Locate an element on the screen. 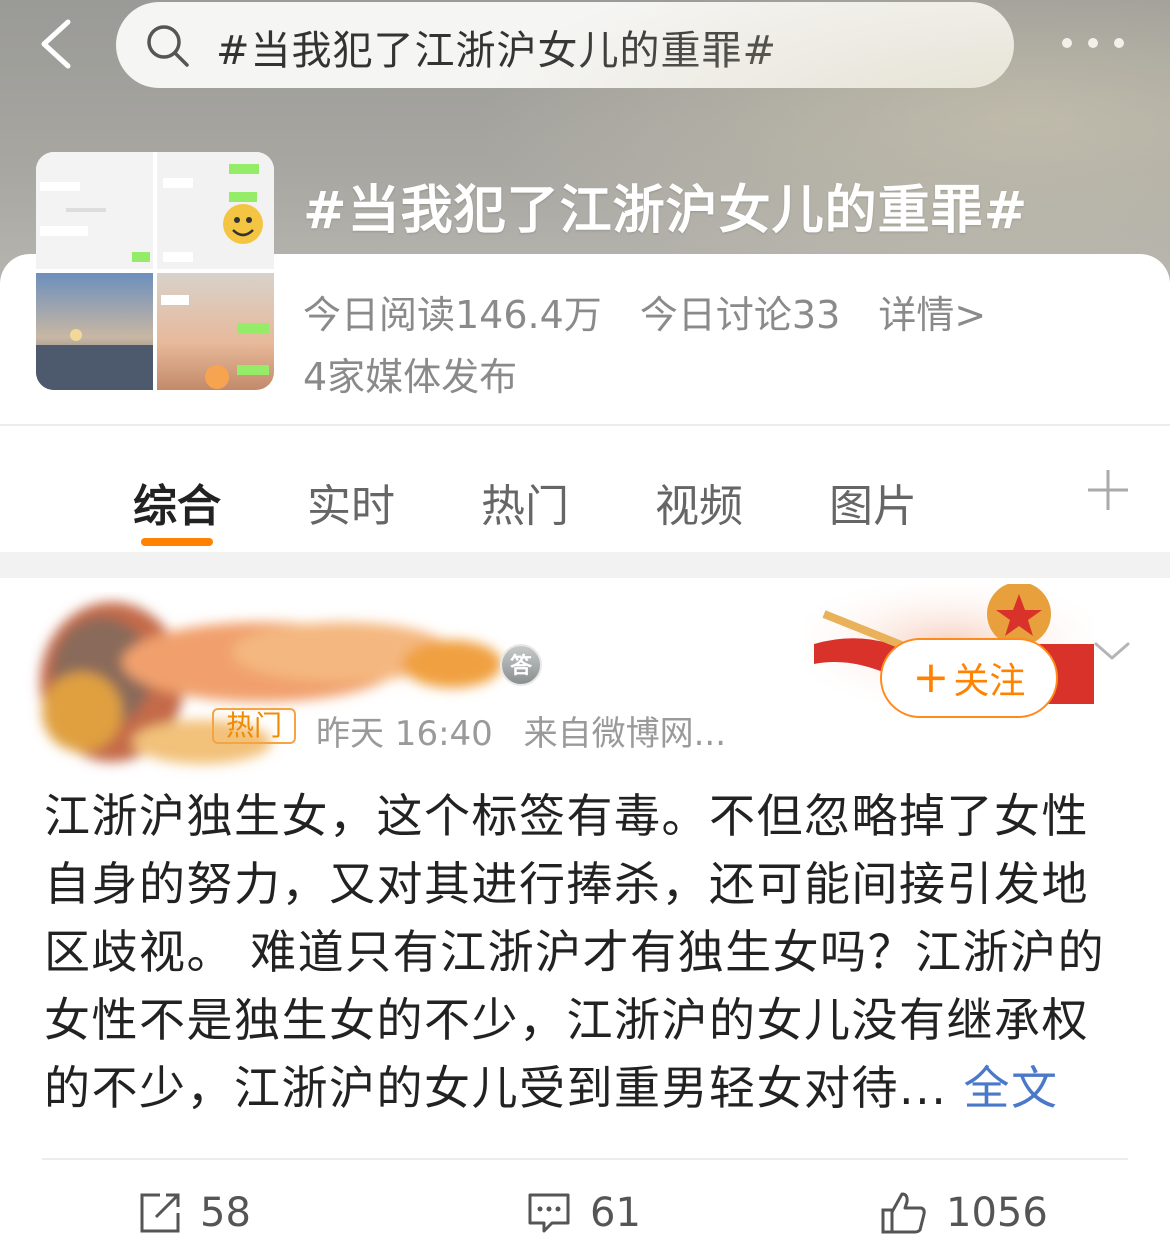 Image resolution: width=1170 pixels, height=1260 pixels. back-arrow-icon is located at coordinates (60, 44).